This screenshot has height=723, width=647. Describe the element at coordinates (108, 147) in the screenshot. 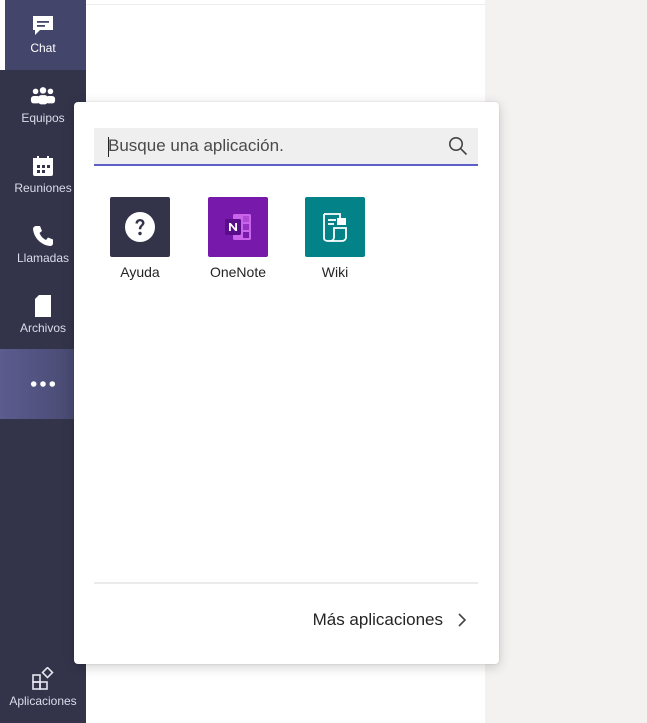

I see `text-caret` at that location.